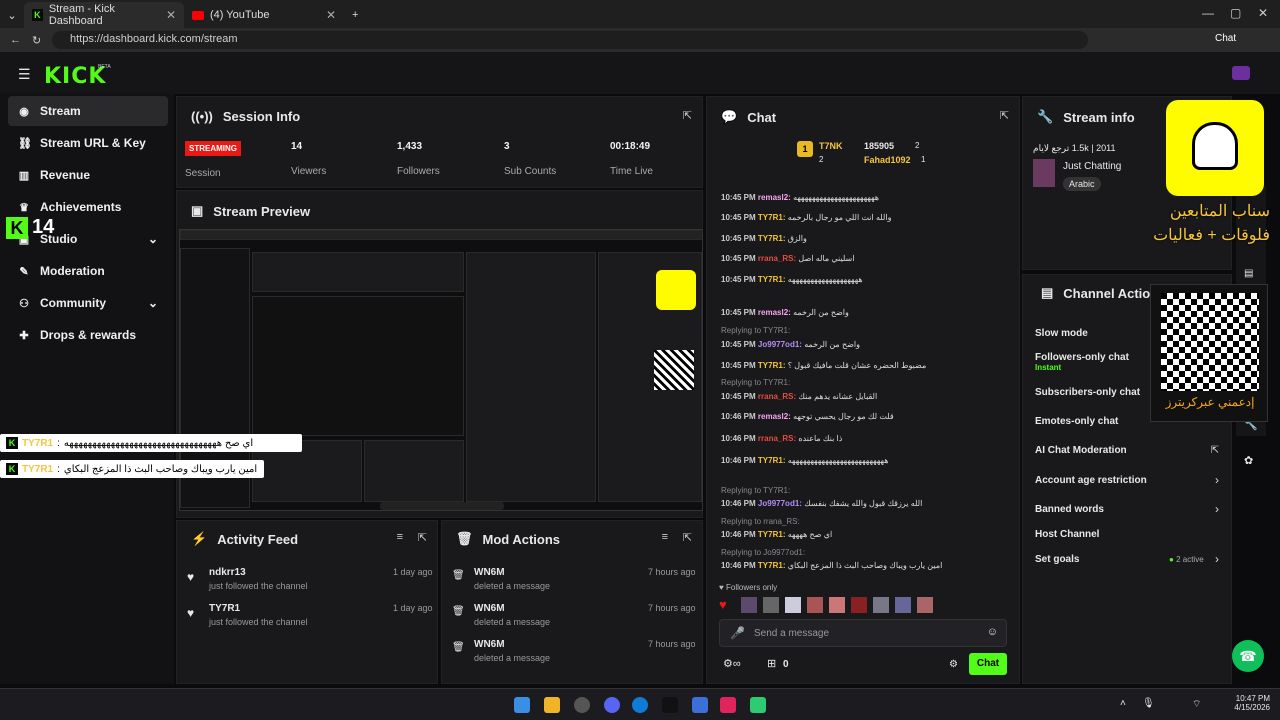 This screenshot has width=1280, height=720. Describe the element at coordinates (1091, 480) in the screenshot. I see `action-account-age: Account age restriction` at that location.